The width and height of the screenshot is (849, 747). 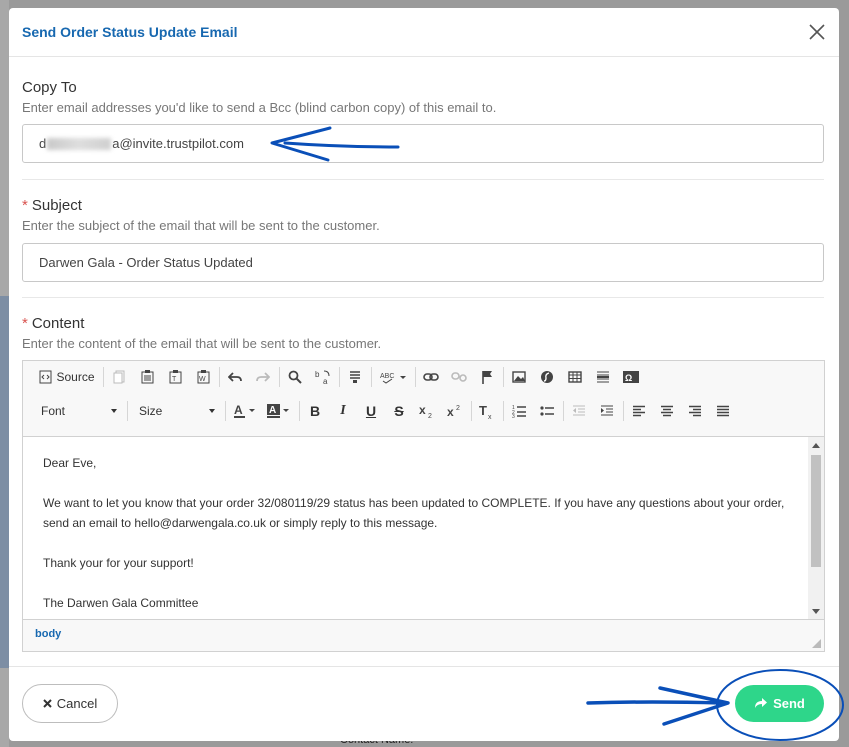 What do you see at coordinates (77, 703) in the screenshot?
I see `cancel-label: Cancel` at bounding box center [77, 703].